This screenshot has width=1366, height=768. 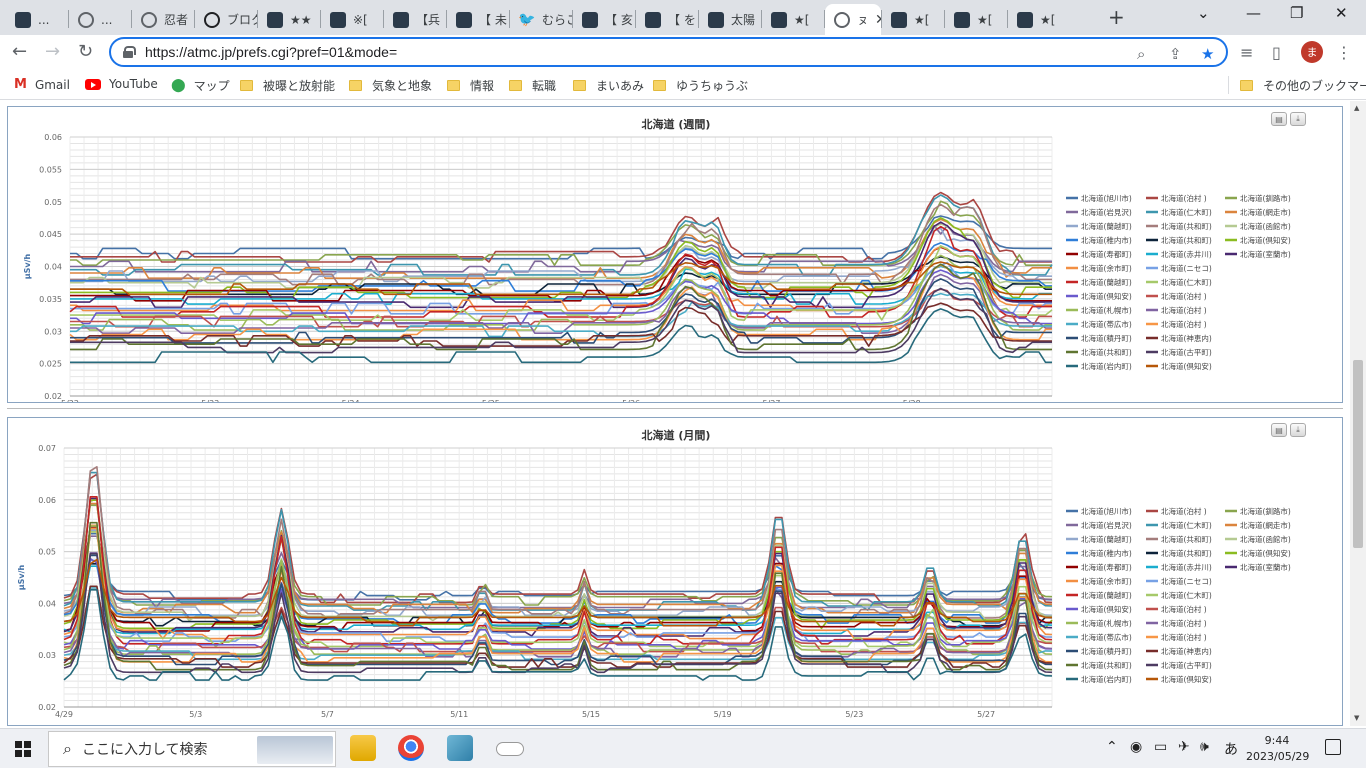 I want to click on file-explorer-icon, so click(x=363, y=748).